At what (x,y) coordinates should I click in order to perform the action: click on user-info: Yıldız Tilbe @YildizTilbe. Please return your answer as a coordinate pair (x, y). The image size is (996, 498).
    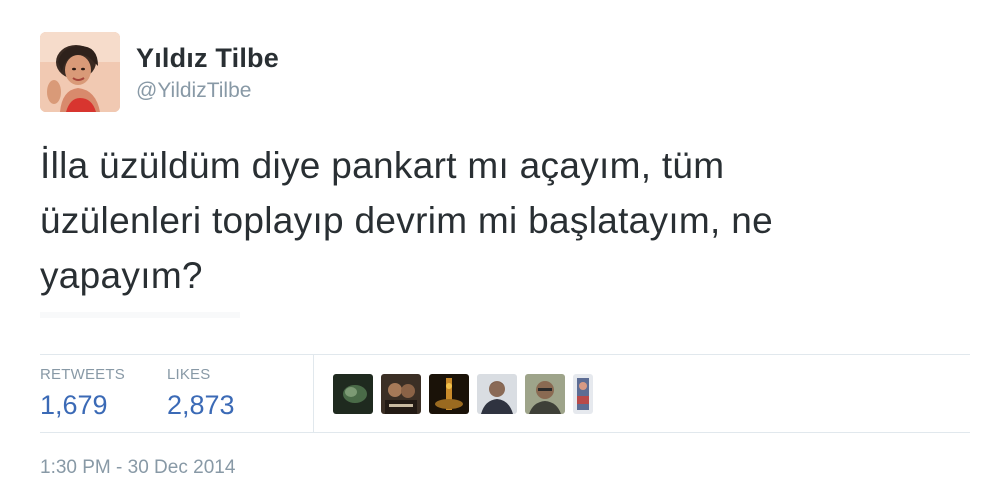
    Looking at the image, I should click on (207, 74).